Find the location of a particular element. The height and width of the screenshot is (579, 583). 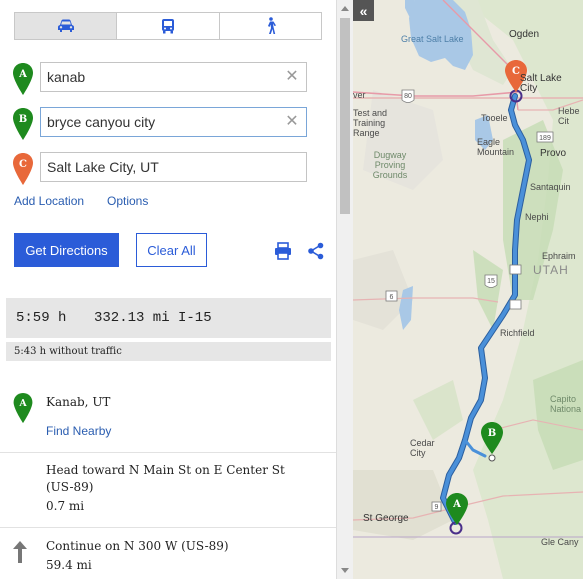

location-c-input is located at coordinates (173, 167).